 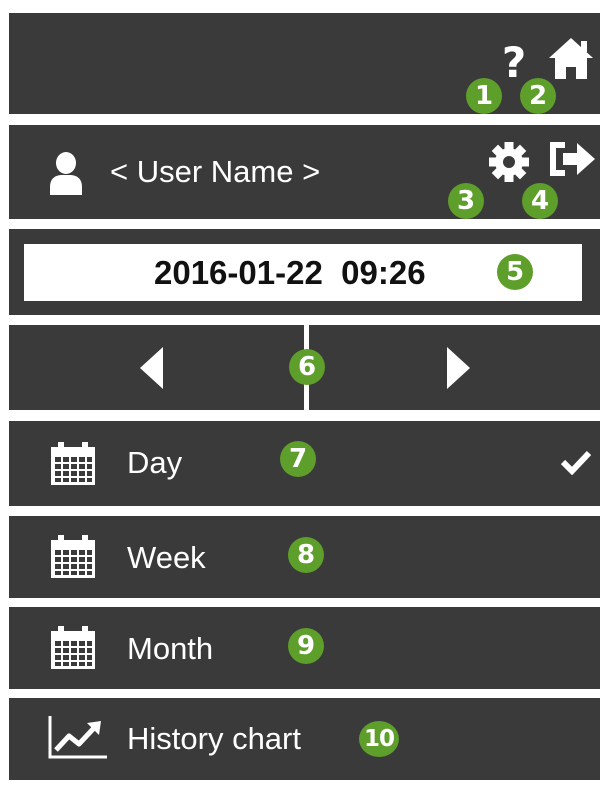 I want to click on callout-badge-6: 6, so click(x=307, y=367).